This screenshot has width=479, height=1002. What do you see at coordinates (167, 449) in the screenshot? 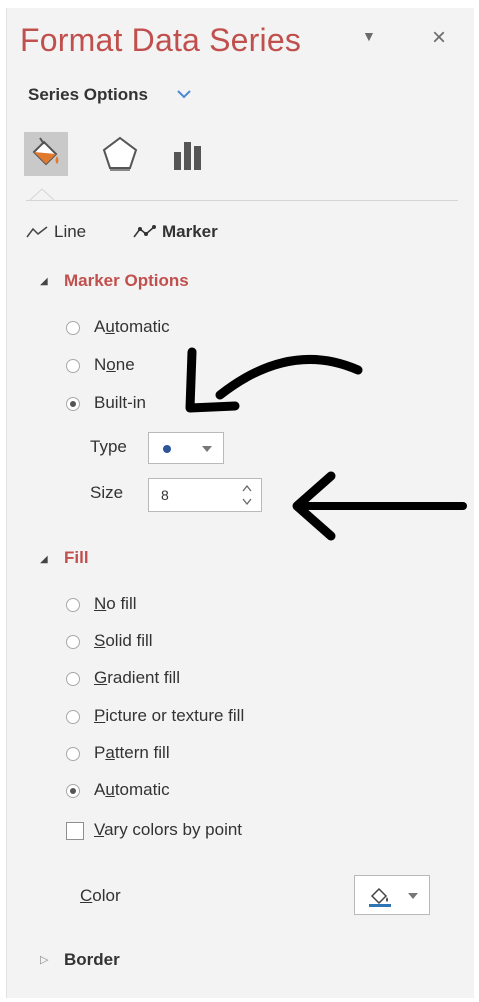
I see `marker-circle-icon` at bounding box center [167, 449].